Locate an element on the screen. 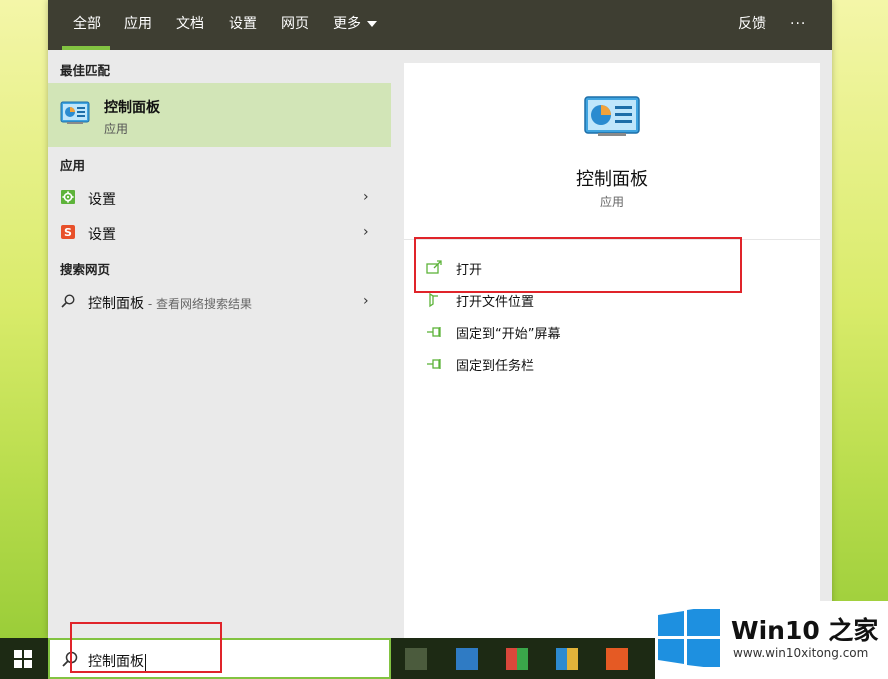 The height and width of the screenshot is (679, 888). watermark-url: www.win10xitong.com is located at coordinates (801, 653).